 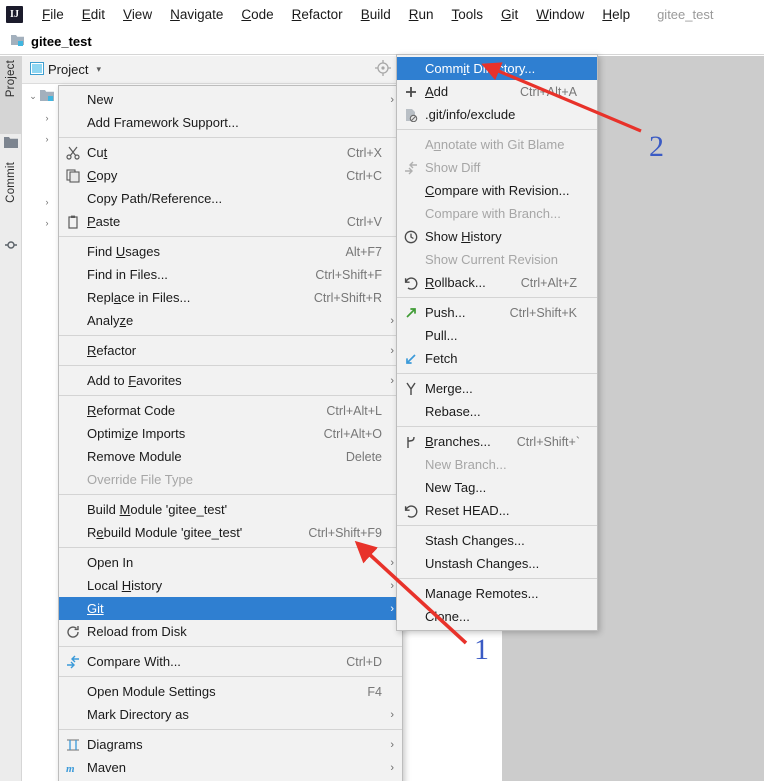 I want to click on menu-item-shortcut: Ctrl+Shift+F, so click(x=348, y=274).